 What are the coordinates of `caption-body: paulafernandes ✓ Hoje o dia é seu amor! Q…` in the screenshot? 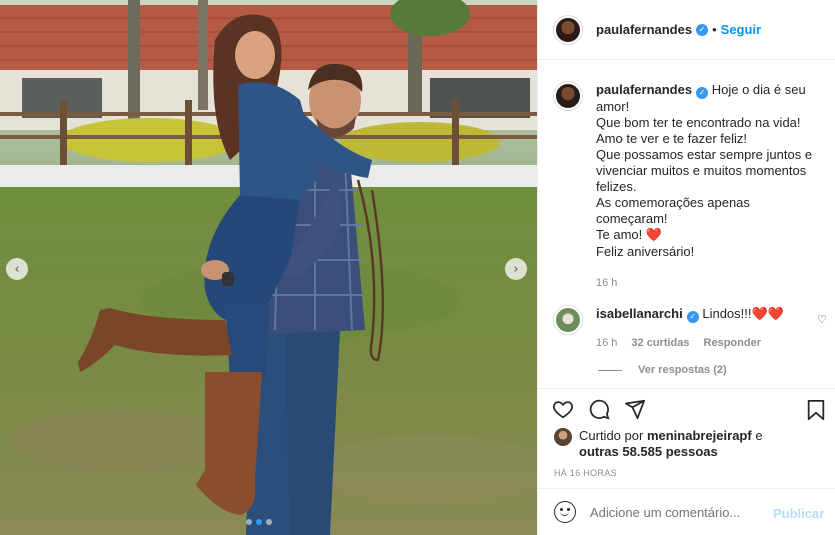 It's located at (708, 186).